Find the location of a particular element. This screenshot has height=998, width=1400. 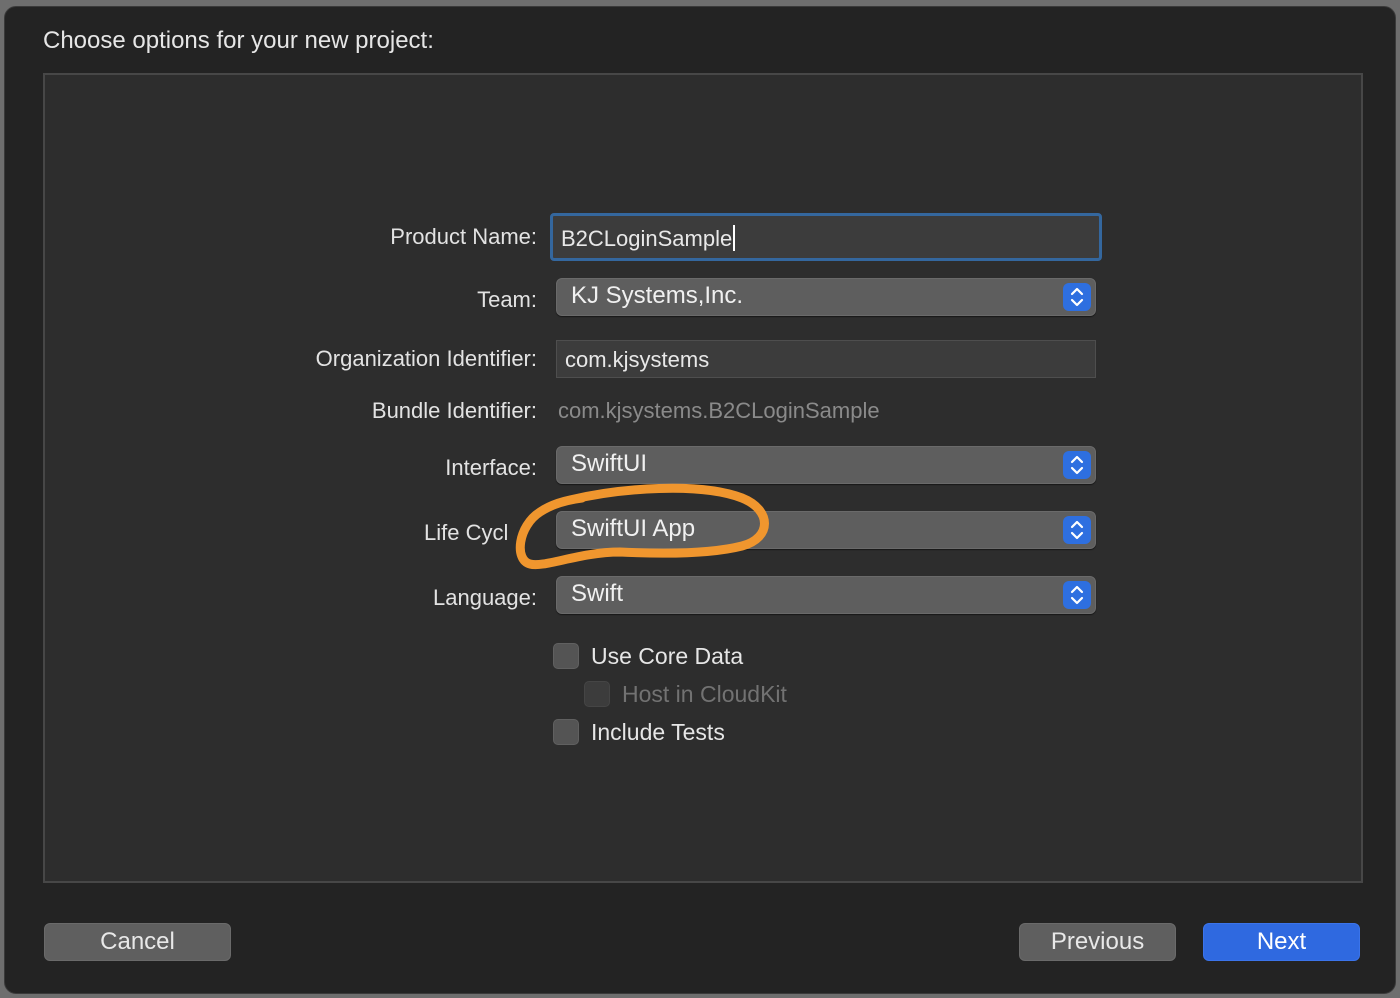

organization-identifier-value: com.kjsystems is located at coordinates (637, 359).